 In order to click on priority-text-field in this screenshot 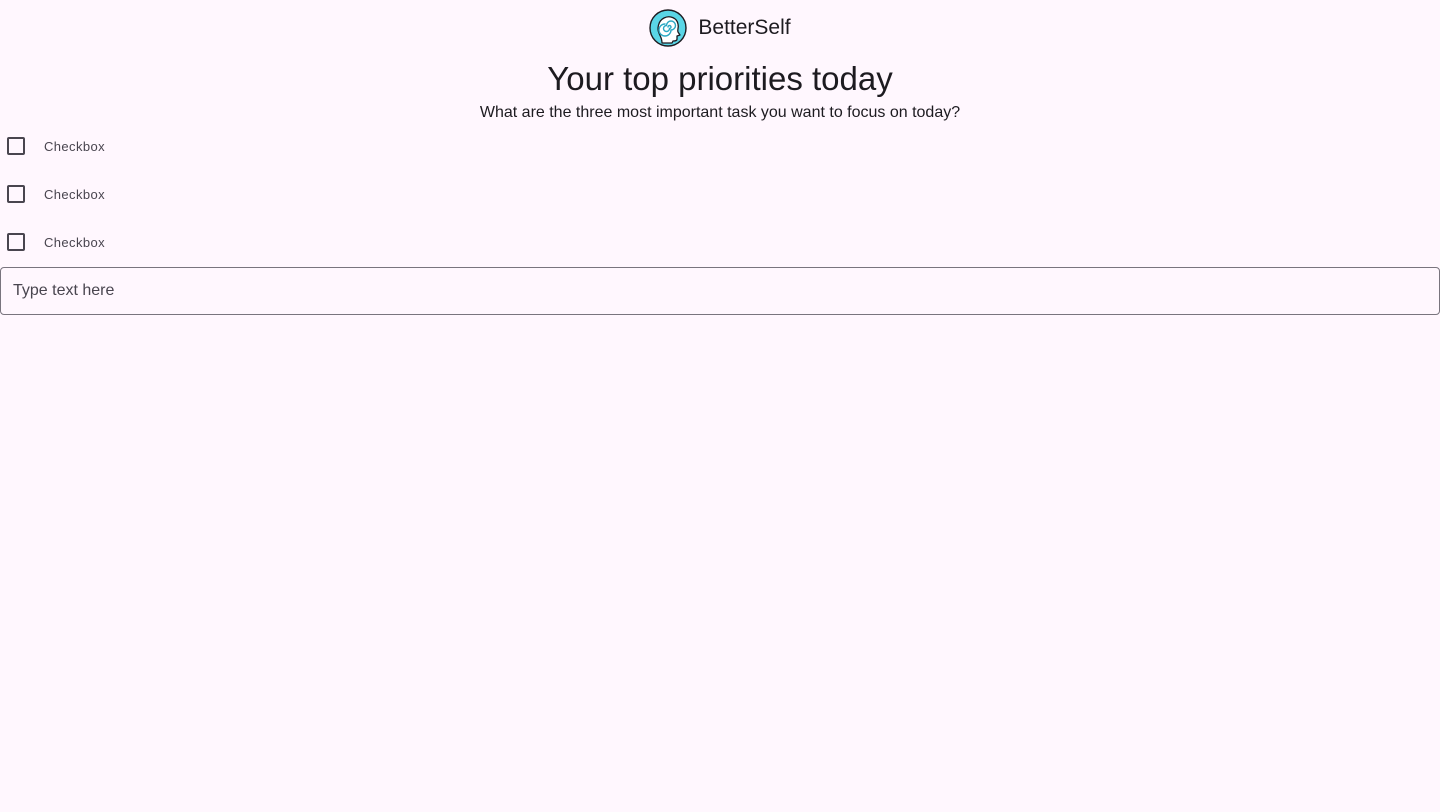, I will do `click(720, 291)`.